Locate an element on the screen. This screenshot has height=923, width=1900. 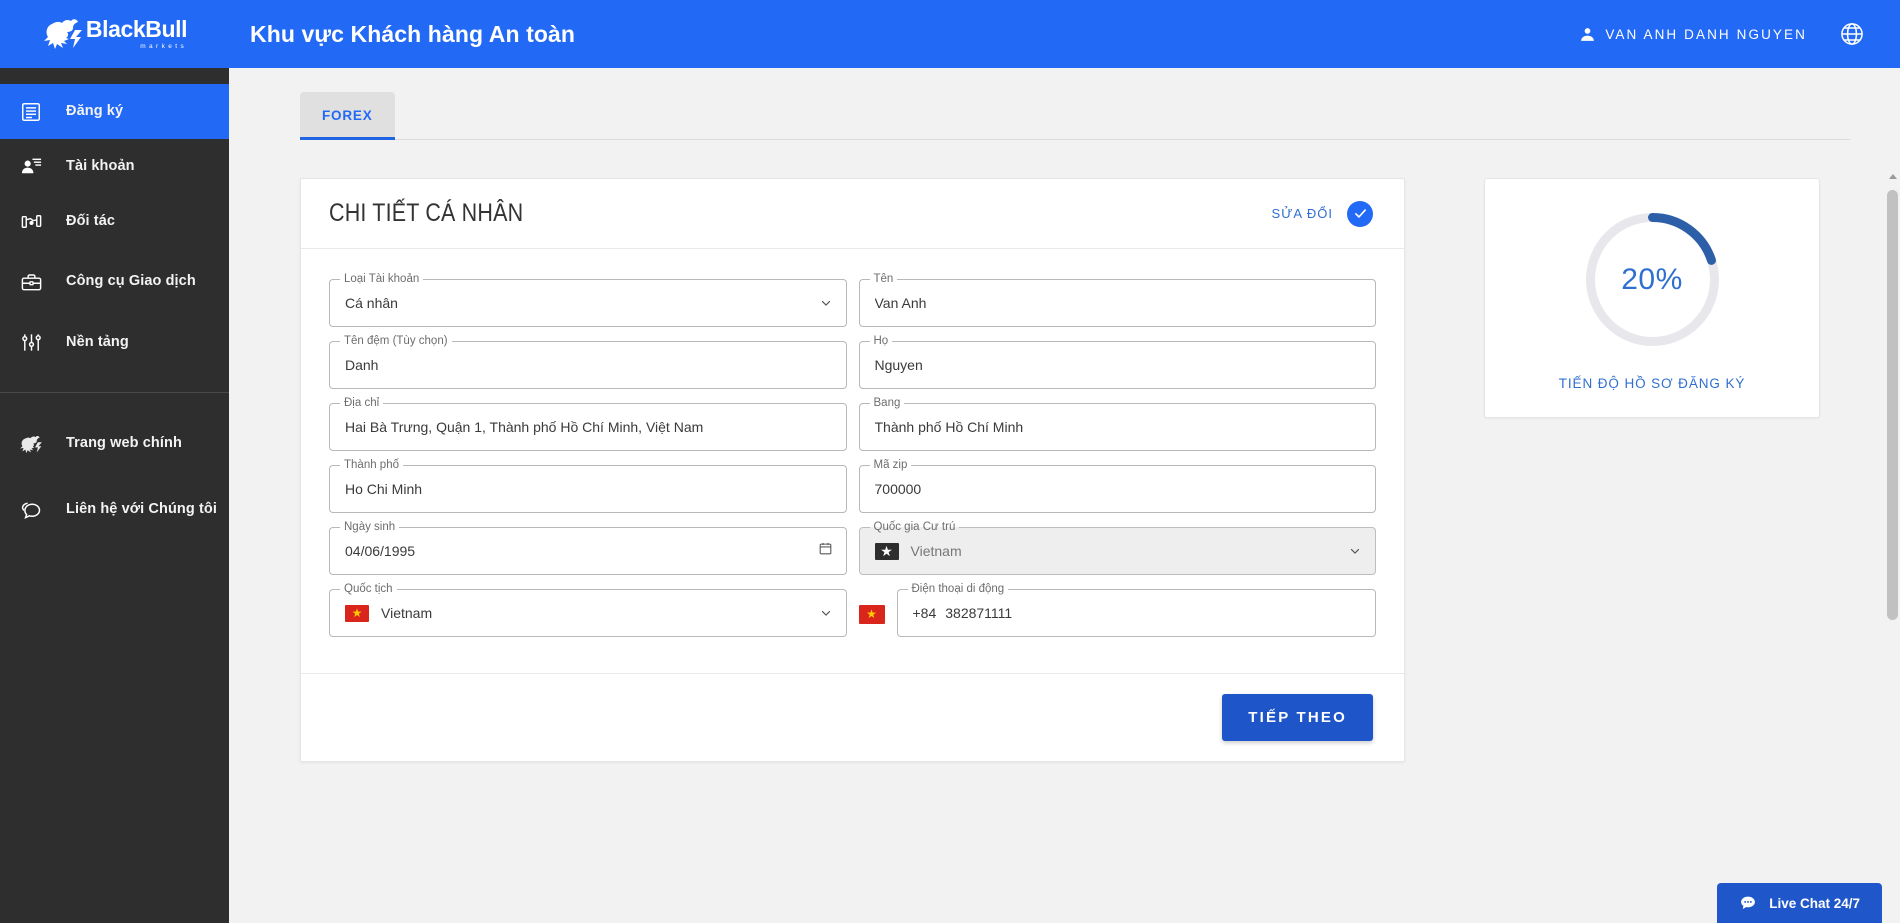
field-state: Bang Thành phố Hồ Chí Minh is located at coordinates (1117, 423).